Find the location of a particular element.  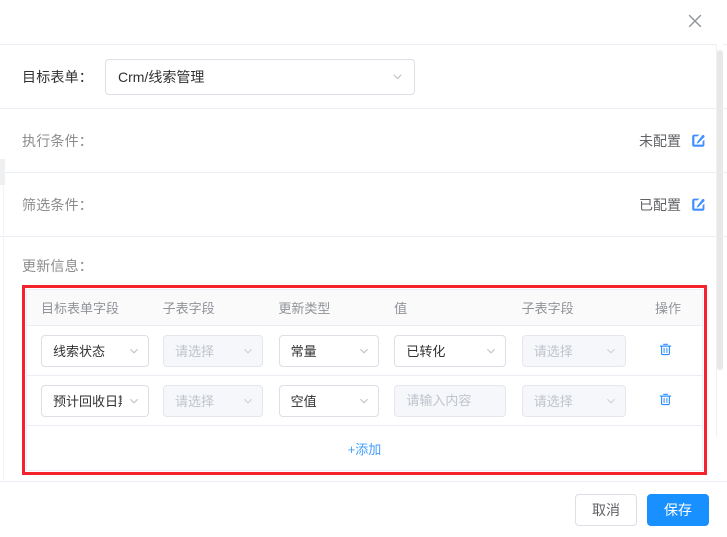

add-row: +添加 is located at coordinates (364, 448).